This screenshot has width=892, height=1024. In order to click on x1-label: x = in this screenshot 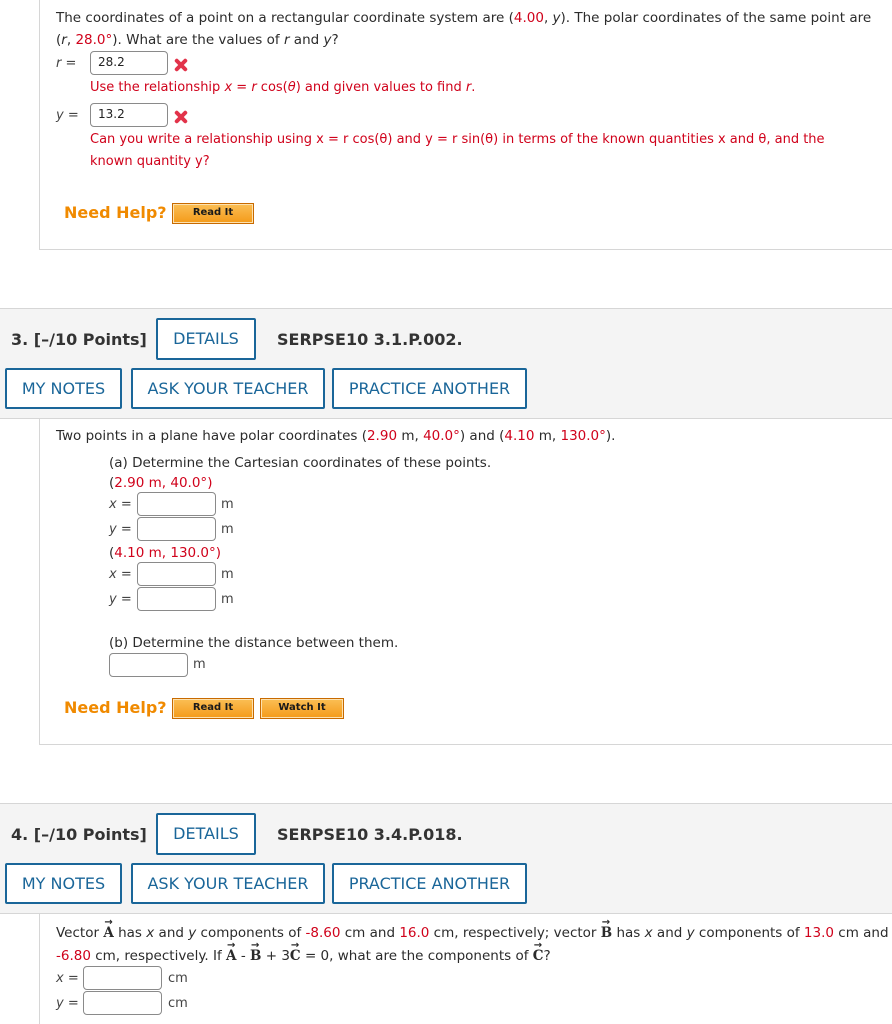, I will do `click(120, 504)`.